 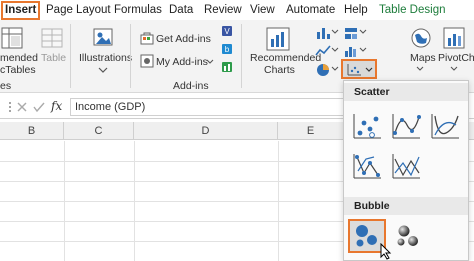 What do you see at coordinates (412, 10) in the screenshot?
I see `tab-table-design: Table Design` at bounding box center [412, 10].